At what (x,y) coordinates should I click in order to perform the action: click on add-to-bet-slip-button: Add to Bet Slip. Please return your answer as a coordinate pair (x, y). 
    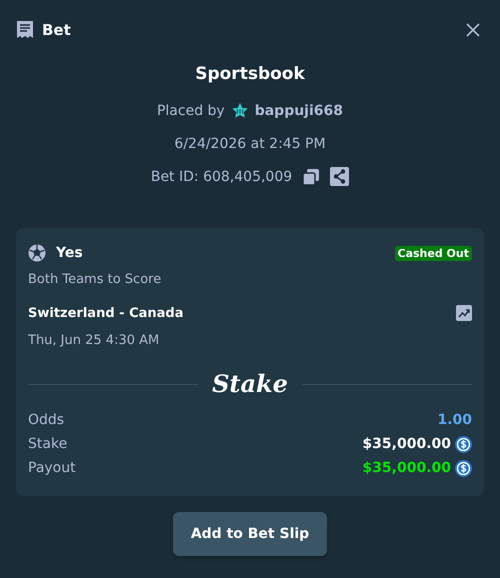
    Looking at the image, I should click on (250, 534).